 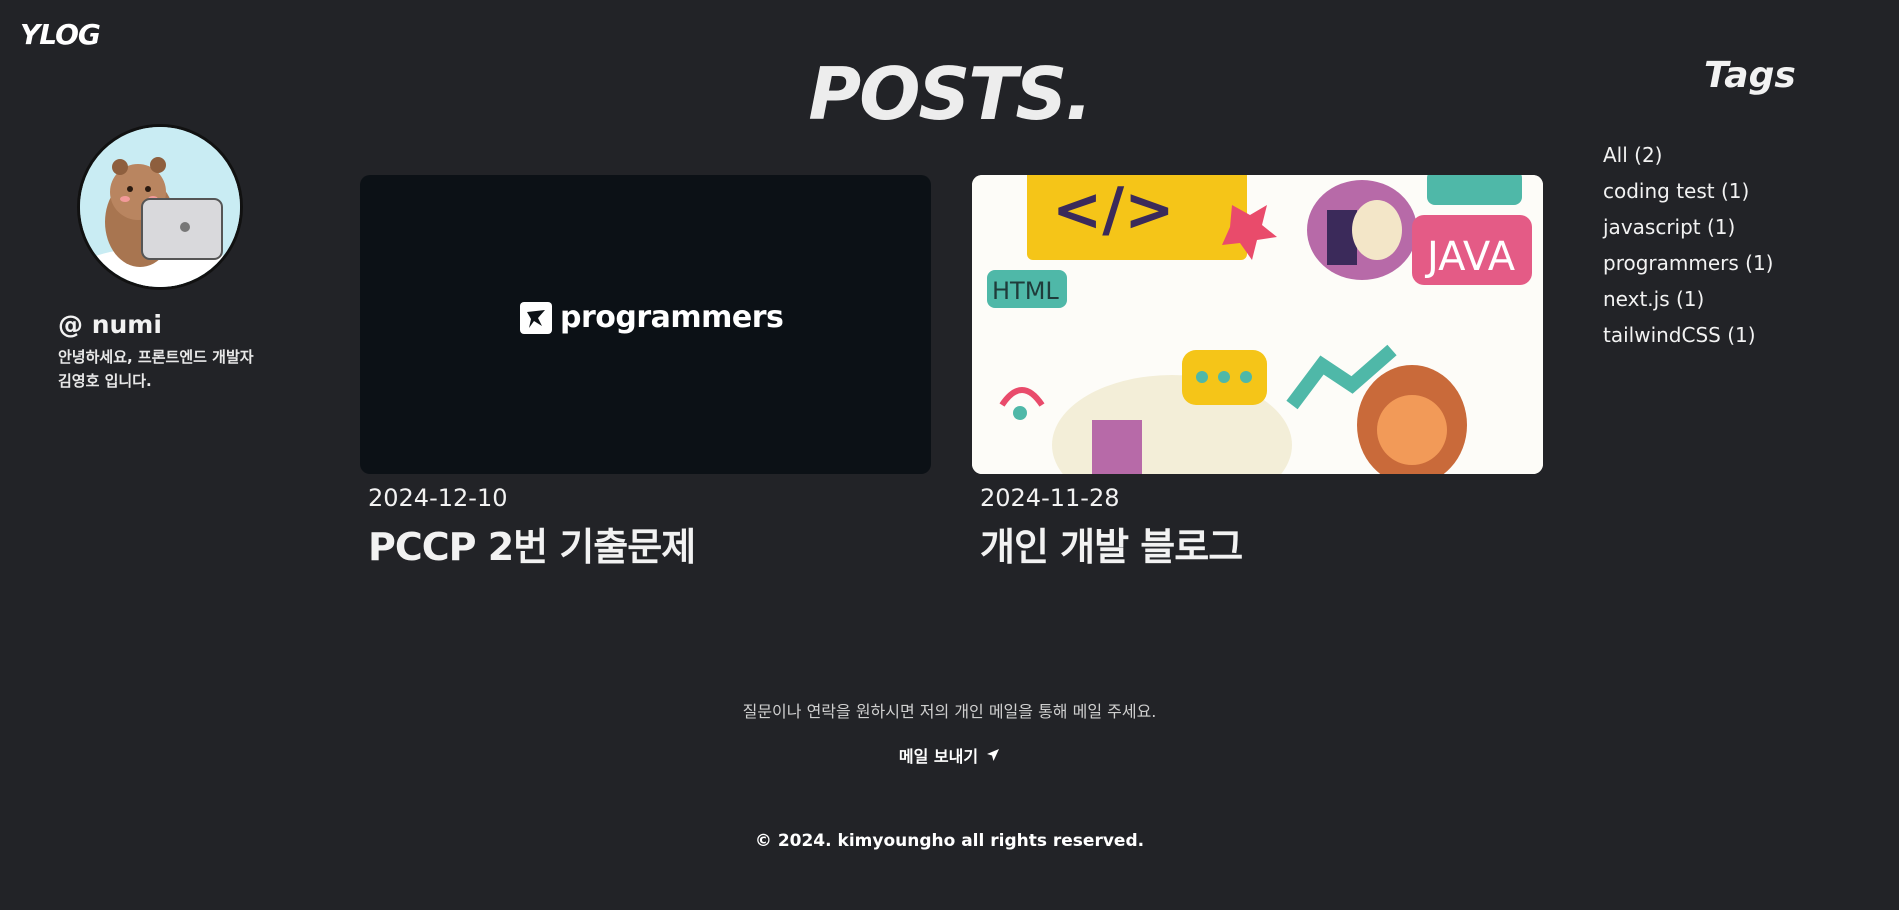 What do you see at coordinates (649, 543) in the screenshot?
I see `post-title: PCCP 2번 기출문제` at bounding box center [649, 543].